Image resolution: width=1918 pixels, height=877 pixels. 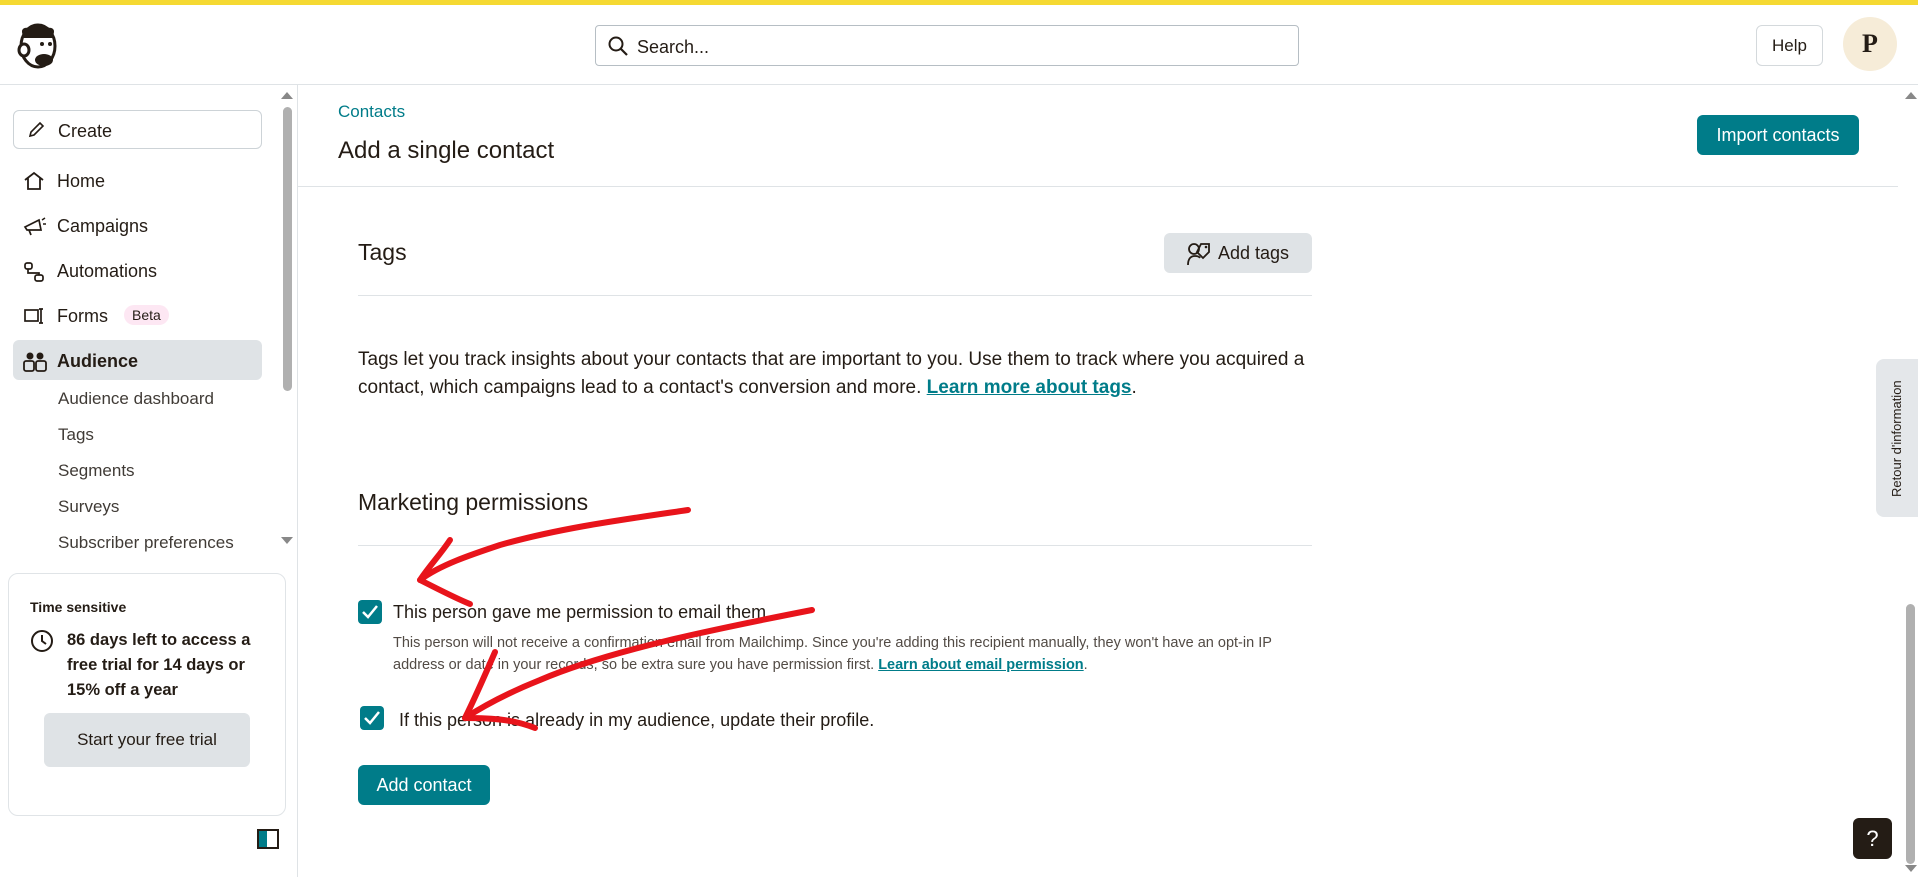 I want to click on feedback-tab: Retour d'information, so click(x=1897, y=438).